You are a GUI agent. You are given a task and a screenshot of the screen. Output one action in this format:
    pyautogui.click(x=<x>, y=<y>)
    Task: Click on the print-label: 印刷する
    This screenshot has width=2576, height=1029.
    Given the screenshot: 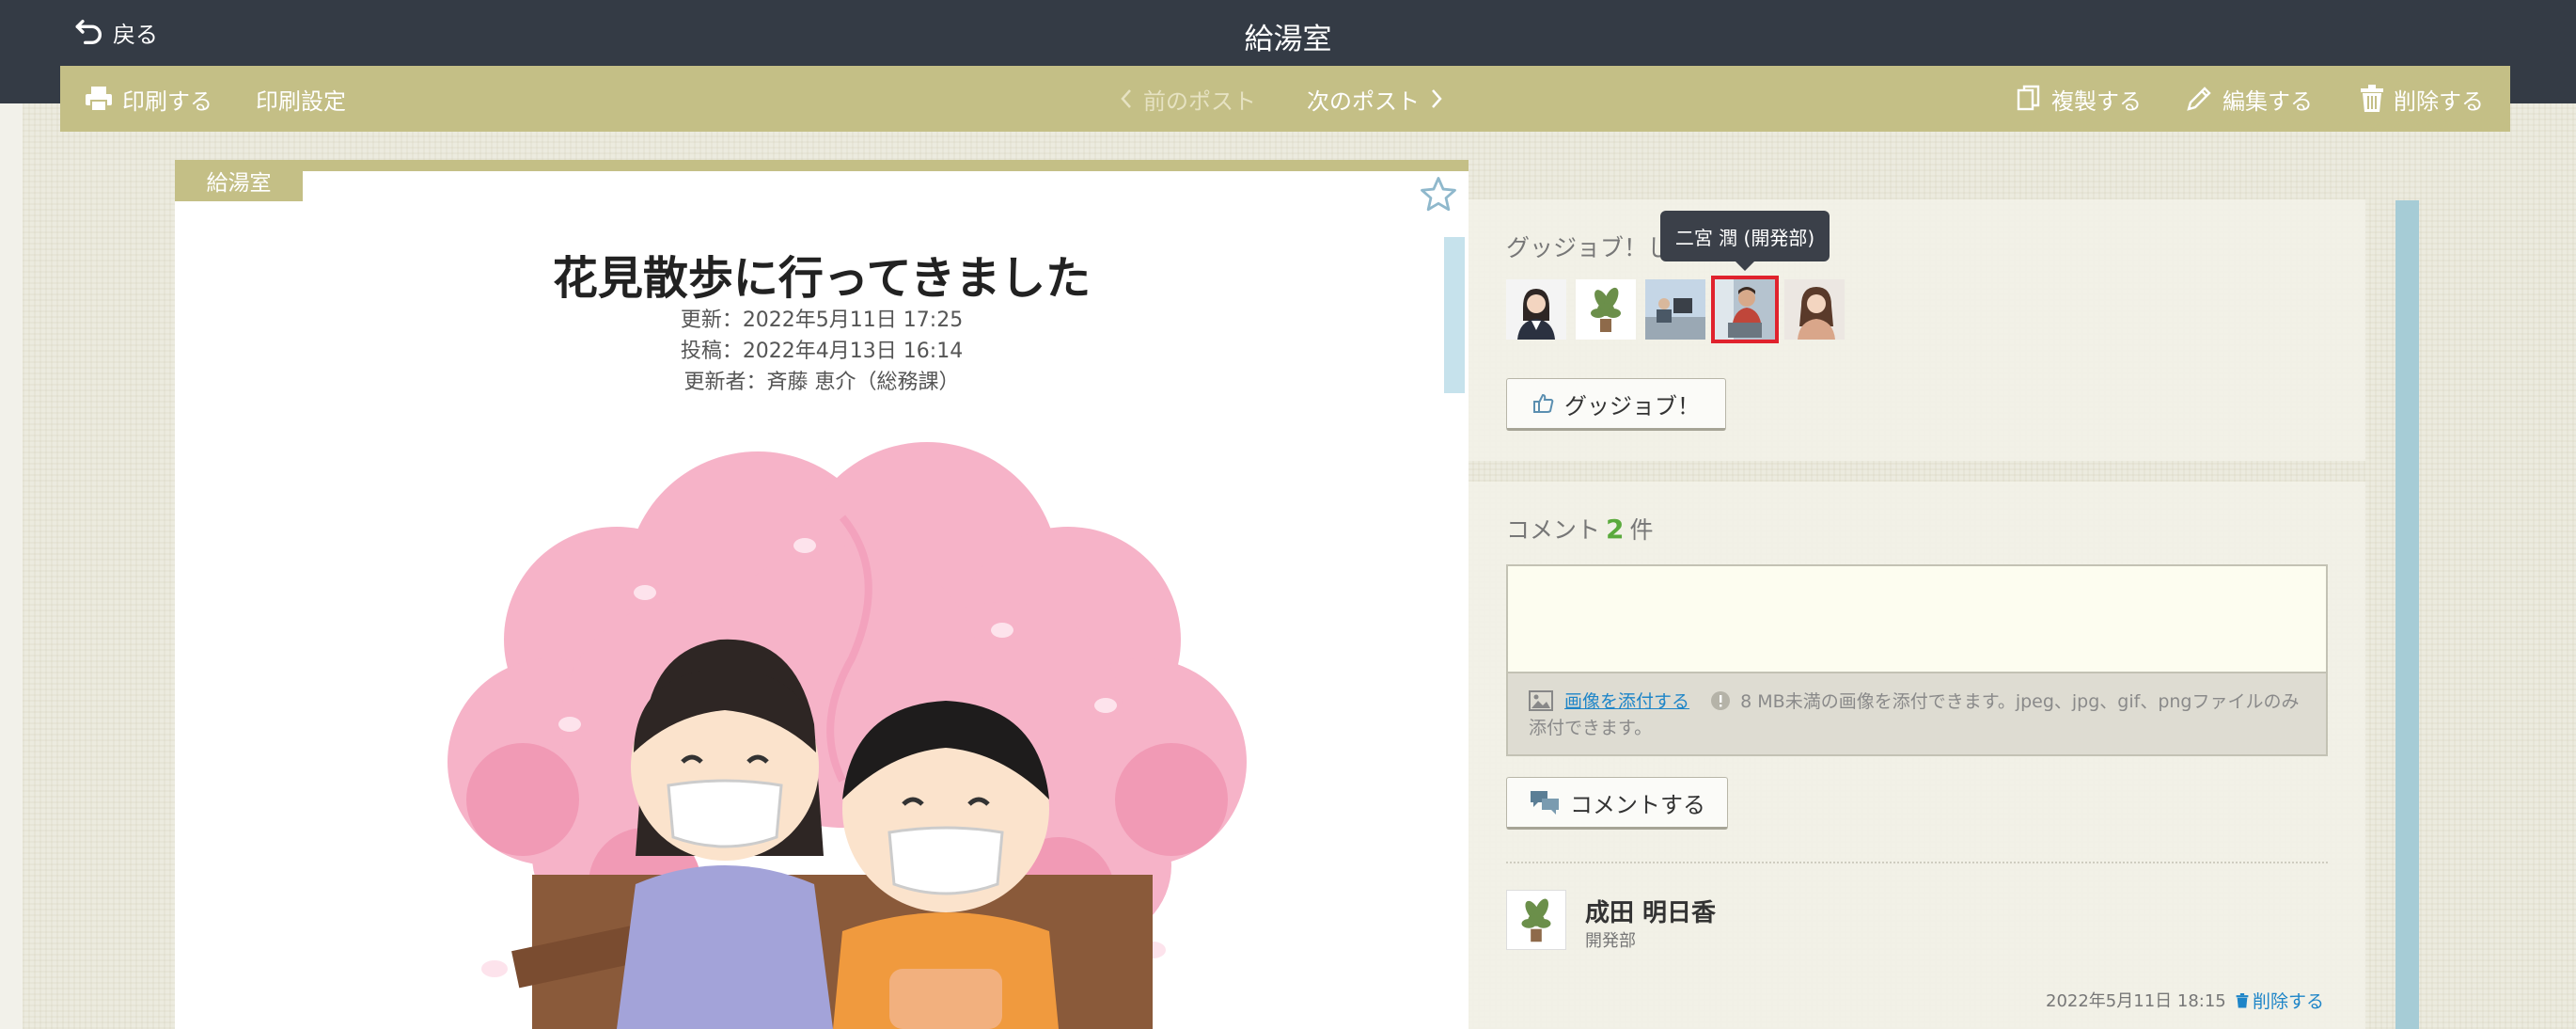 What is the action you would take?
    pyautogui.click(x=167, y=101)
    